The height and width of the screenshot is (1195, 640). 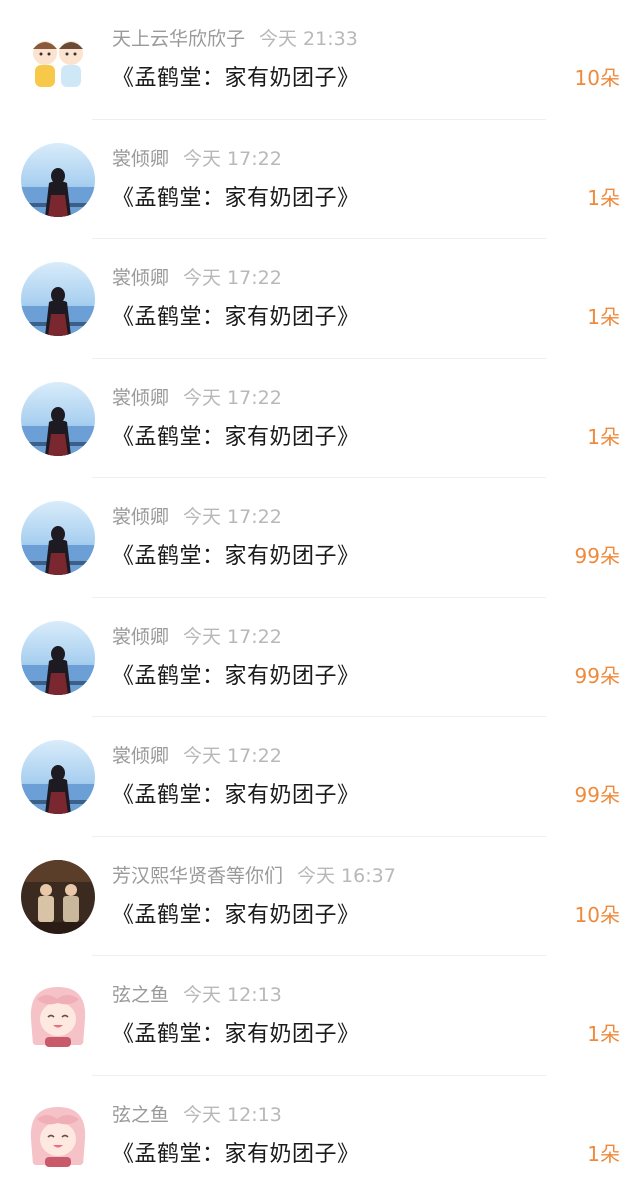 What do you see at coordinates (346, 876) in the screenshot?
I see `timestamp: 今天 16:37` at bounding box center [346, 876].